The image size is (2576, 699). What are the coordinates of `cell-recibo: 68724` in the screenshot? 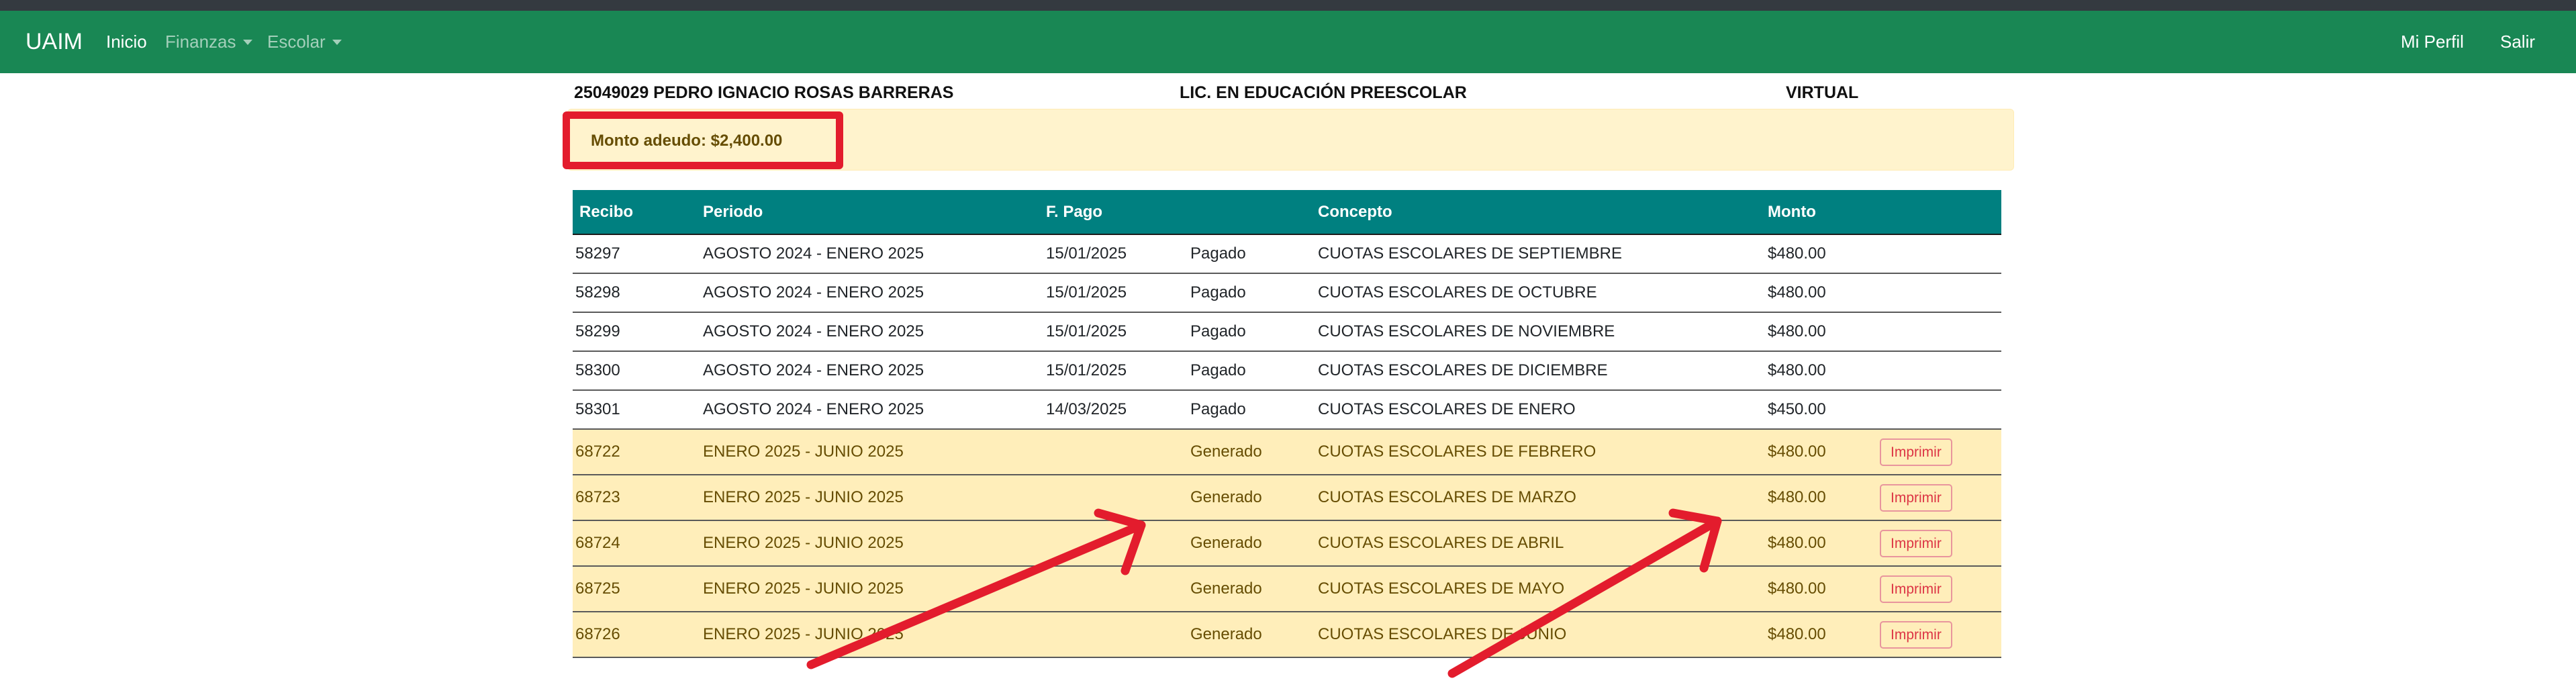 It's located at (630, 543).